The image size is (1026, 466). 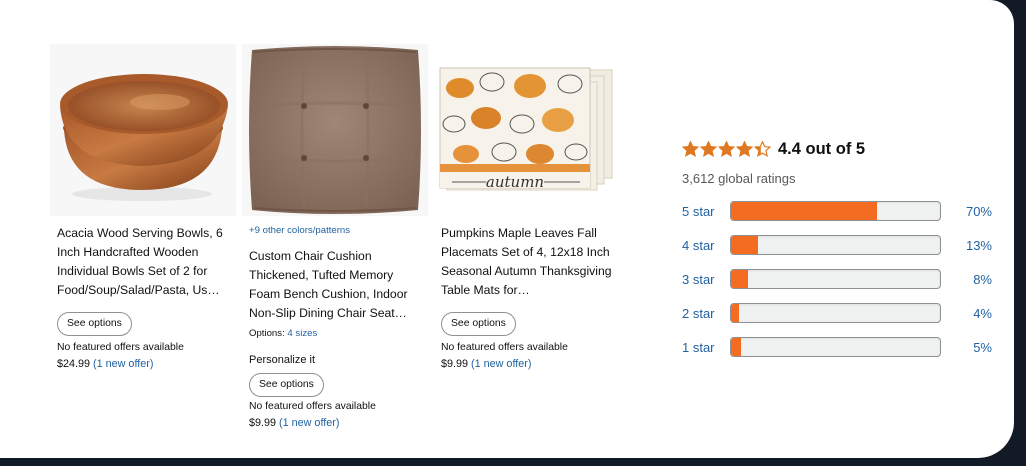 What do you see at coordinates (822, 148) in the screenshot?
I see `average-rating: 4.4 out of 5` at bounding box center [822, 148].